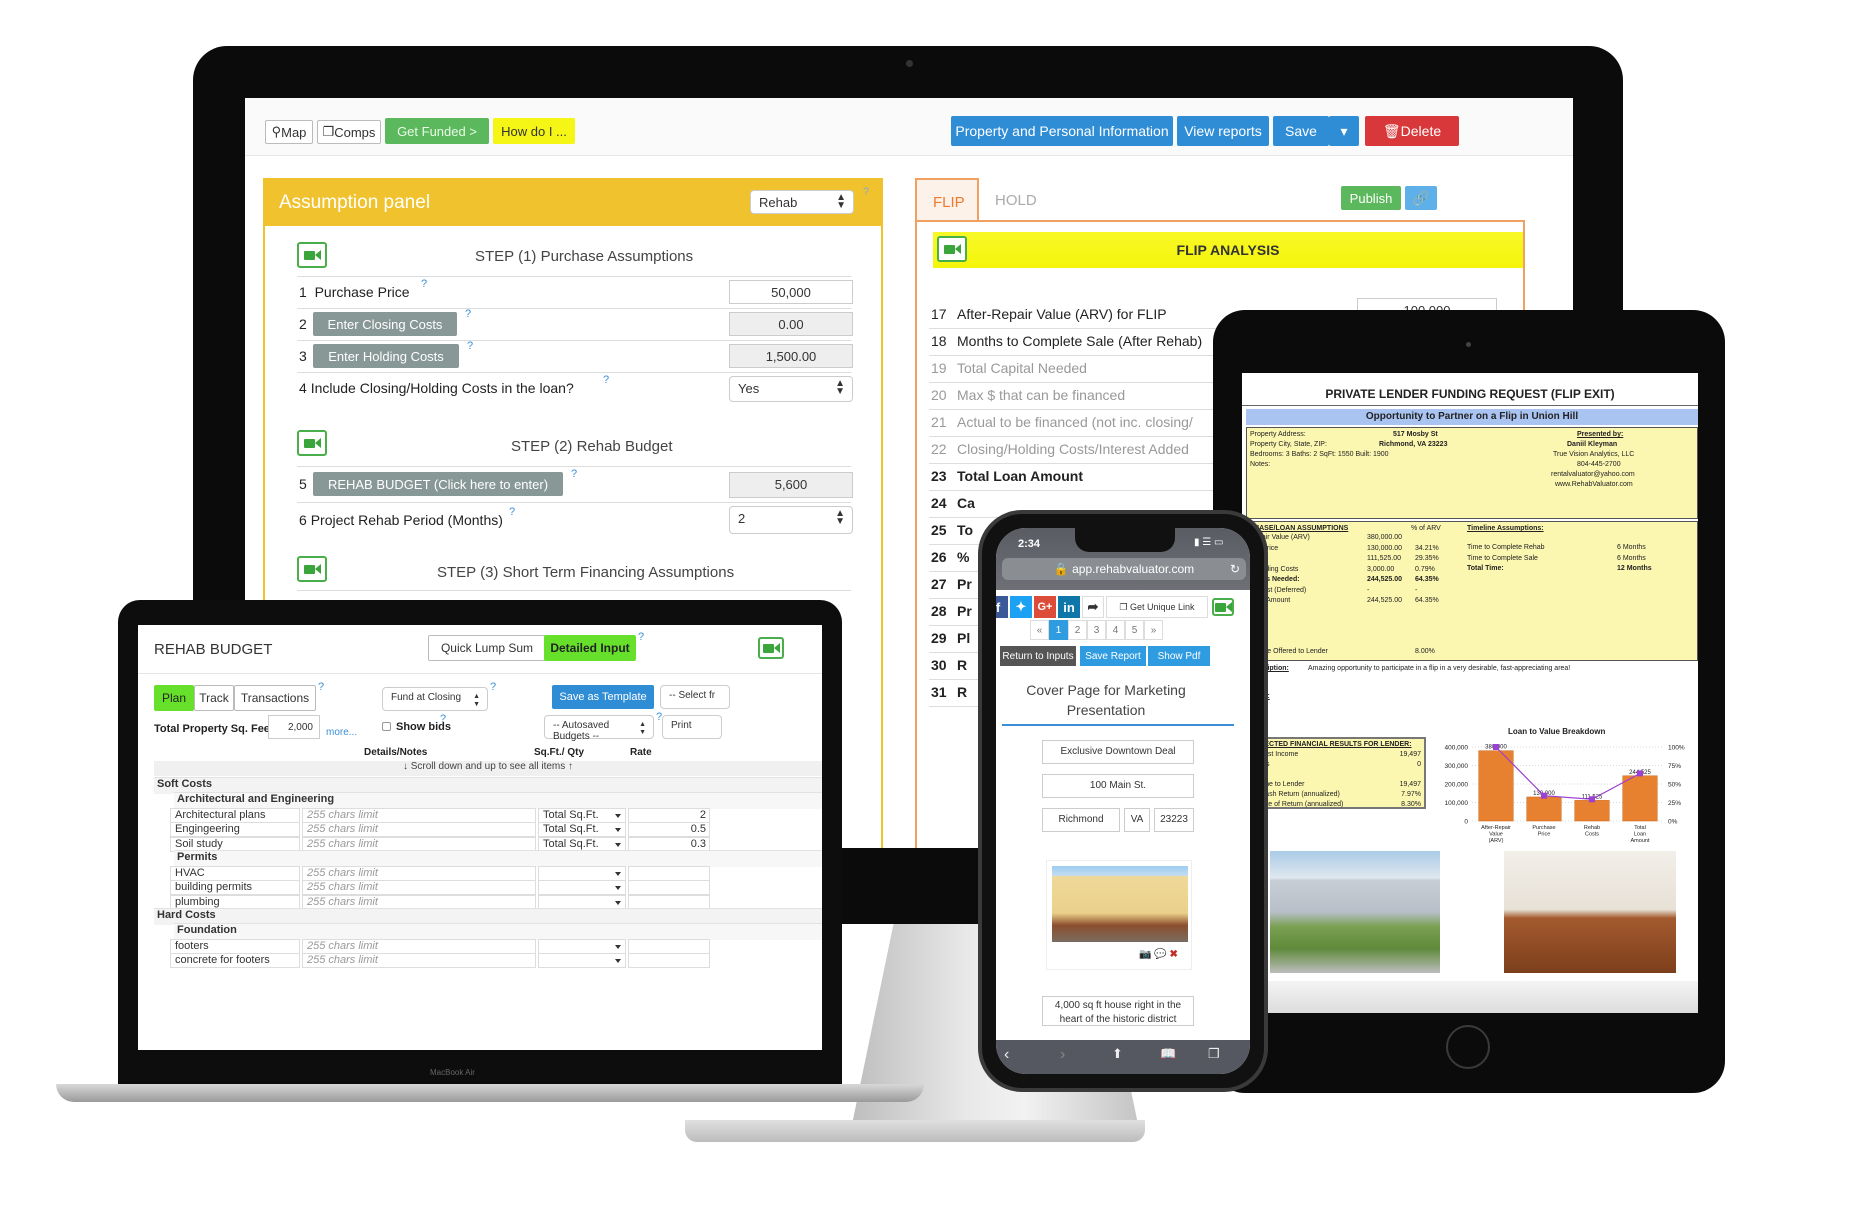 The height and width of the screenshot is (1223, 1866). What do you see at coordinates (1062, 131) in the screenshot?
I see `property-info-button: Property and Personal Information` at bounding box center [1062, 131].